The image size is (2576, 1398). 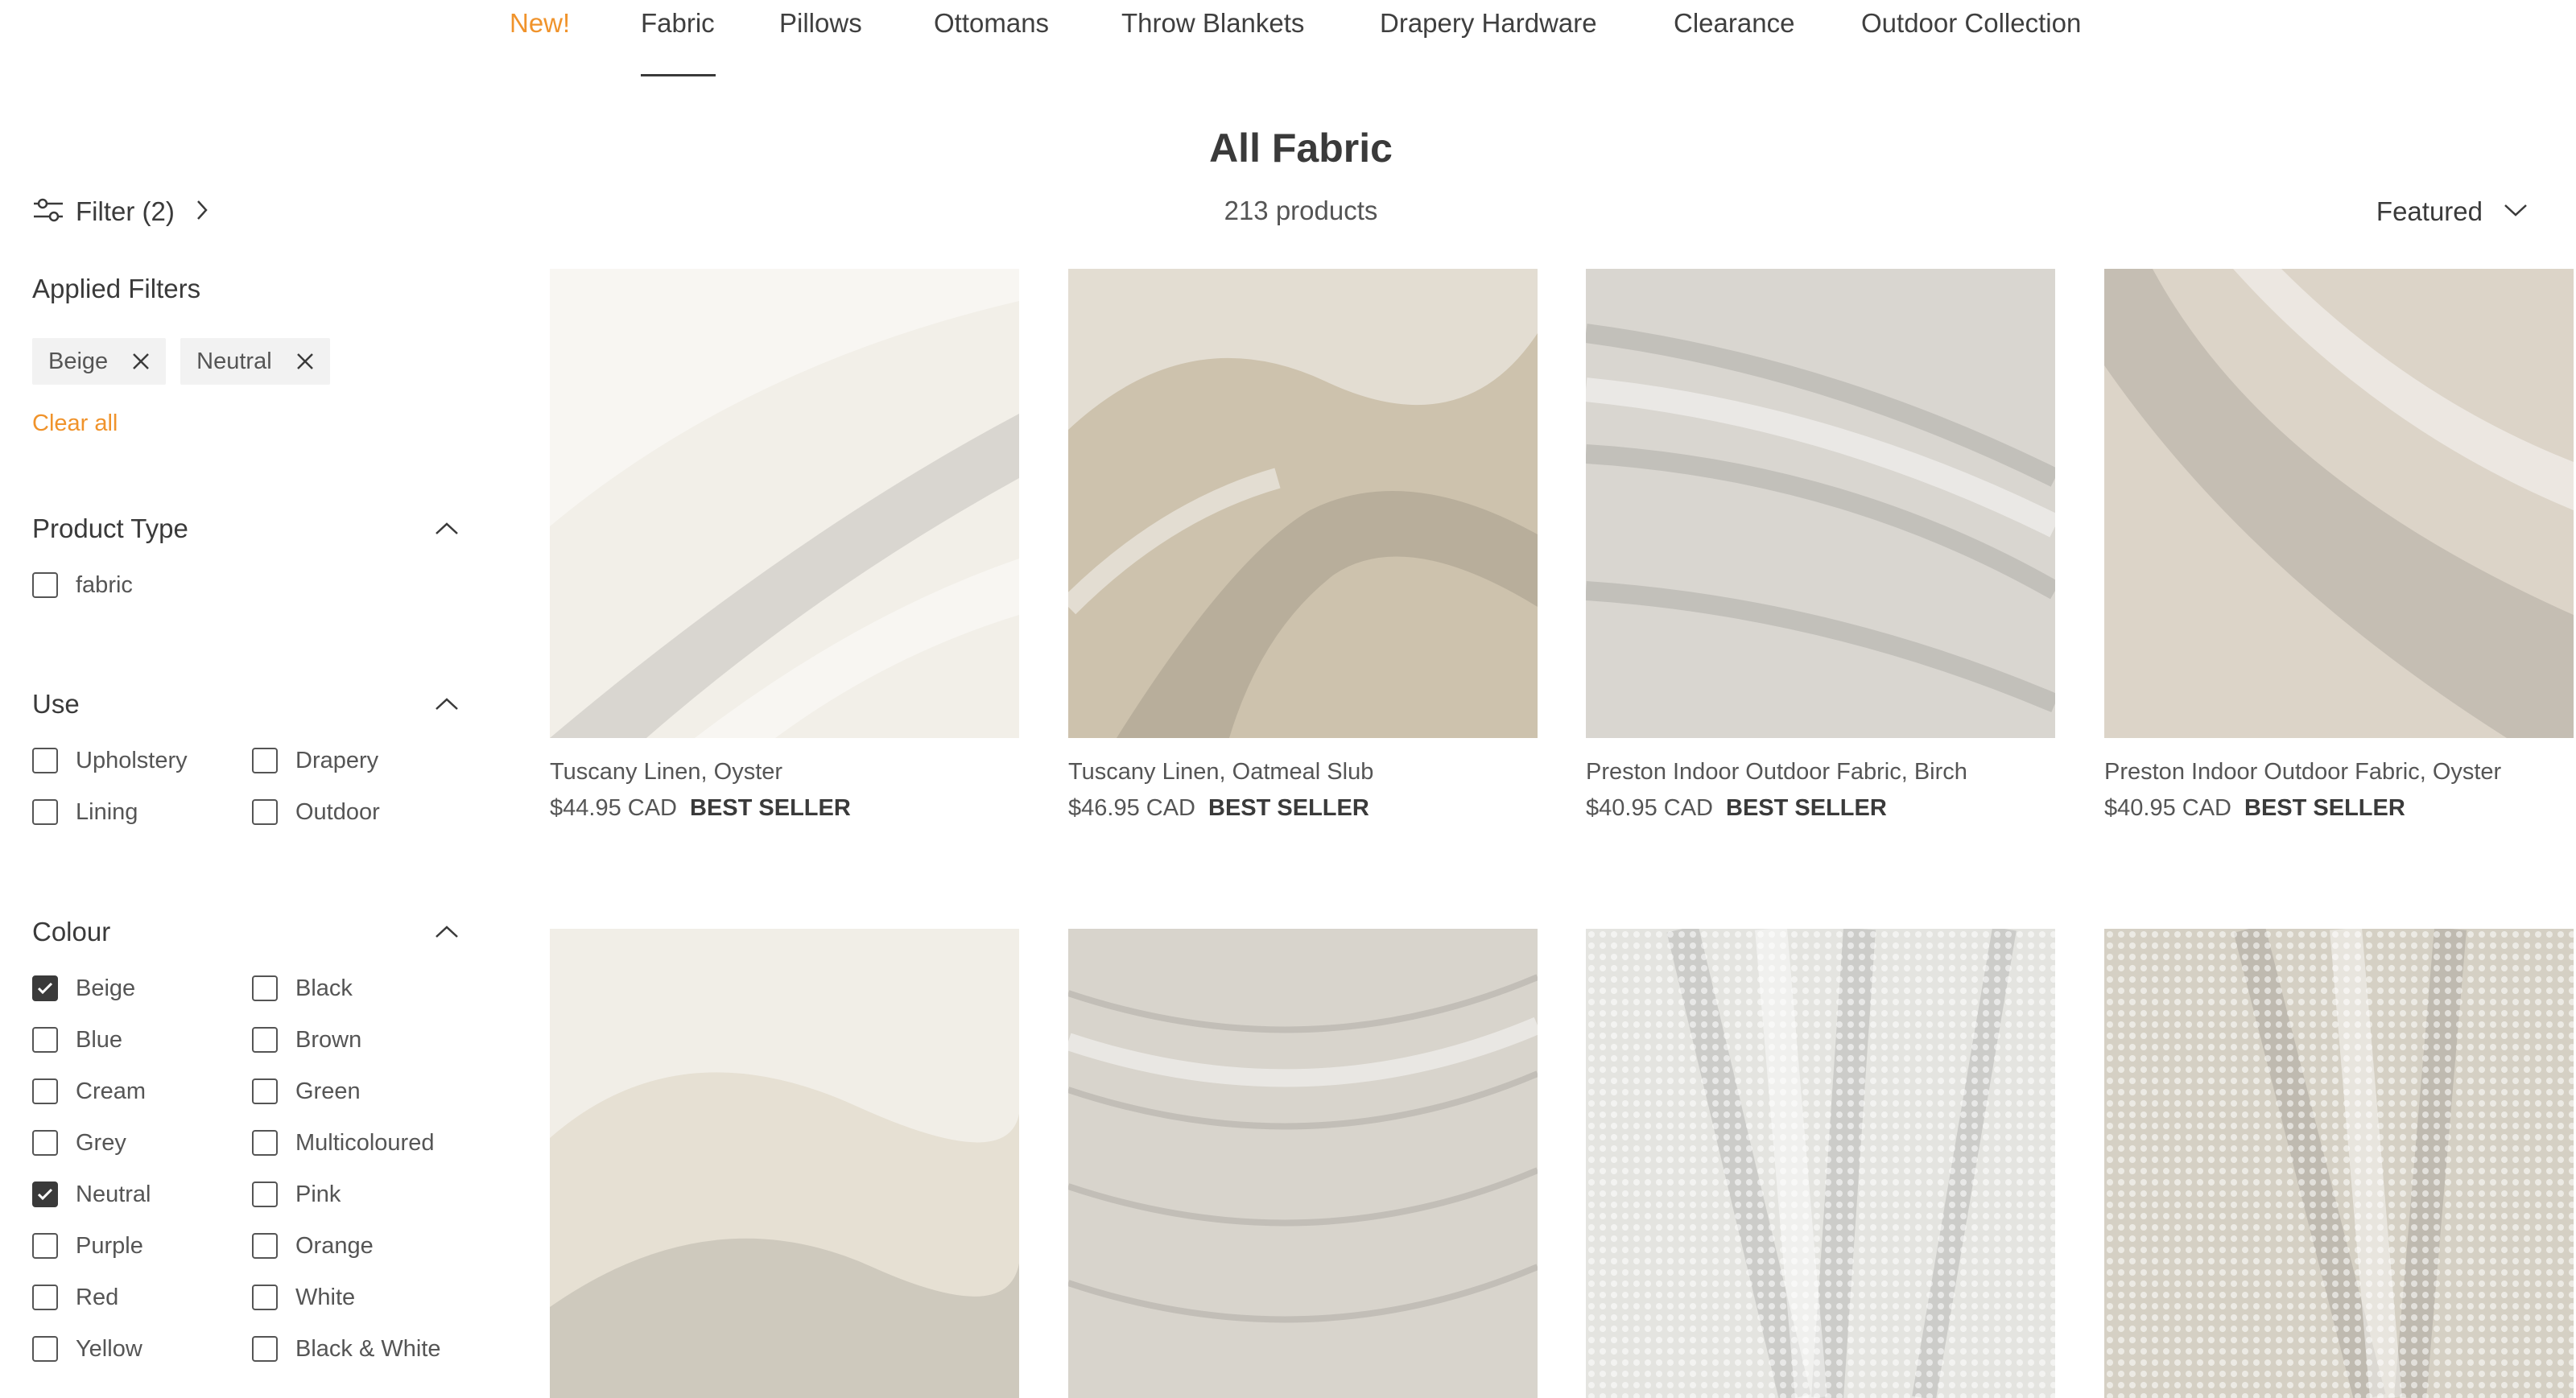 I want to click on product-price: $40.95 CAD, so click(x=2167, y=808).